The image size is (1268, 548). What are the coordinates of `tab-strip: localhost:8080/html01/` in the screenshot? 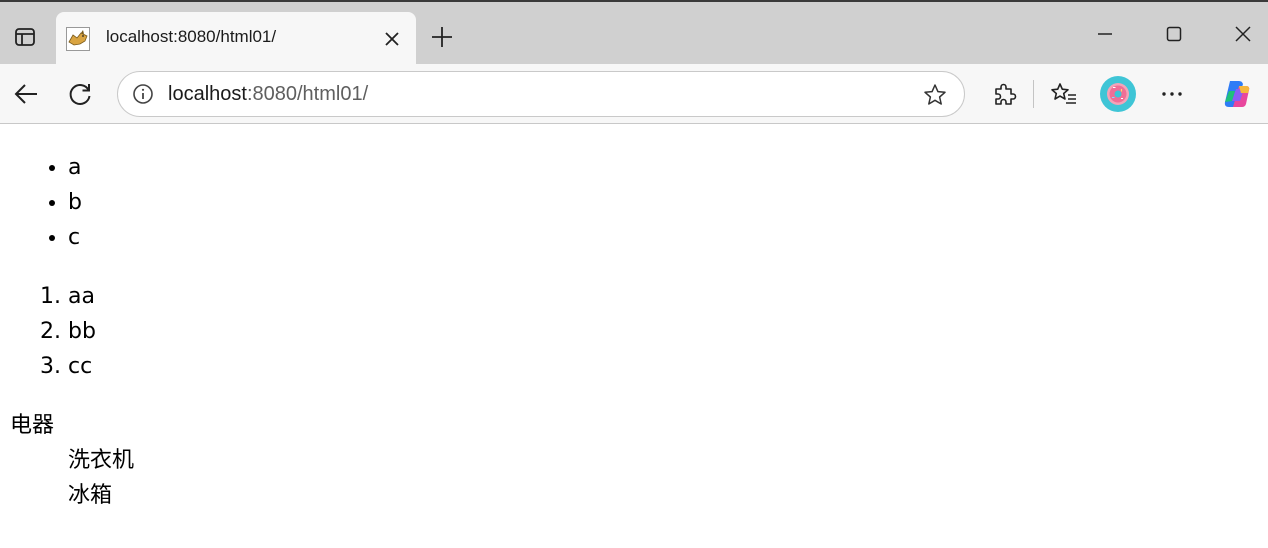 It's located at (634, 33).